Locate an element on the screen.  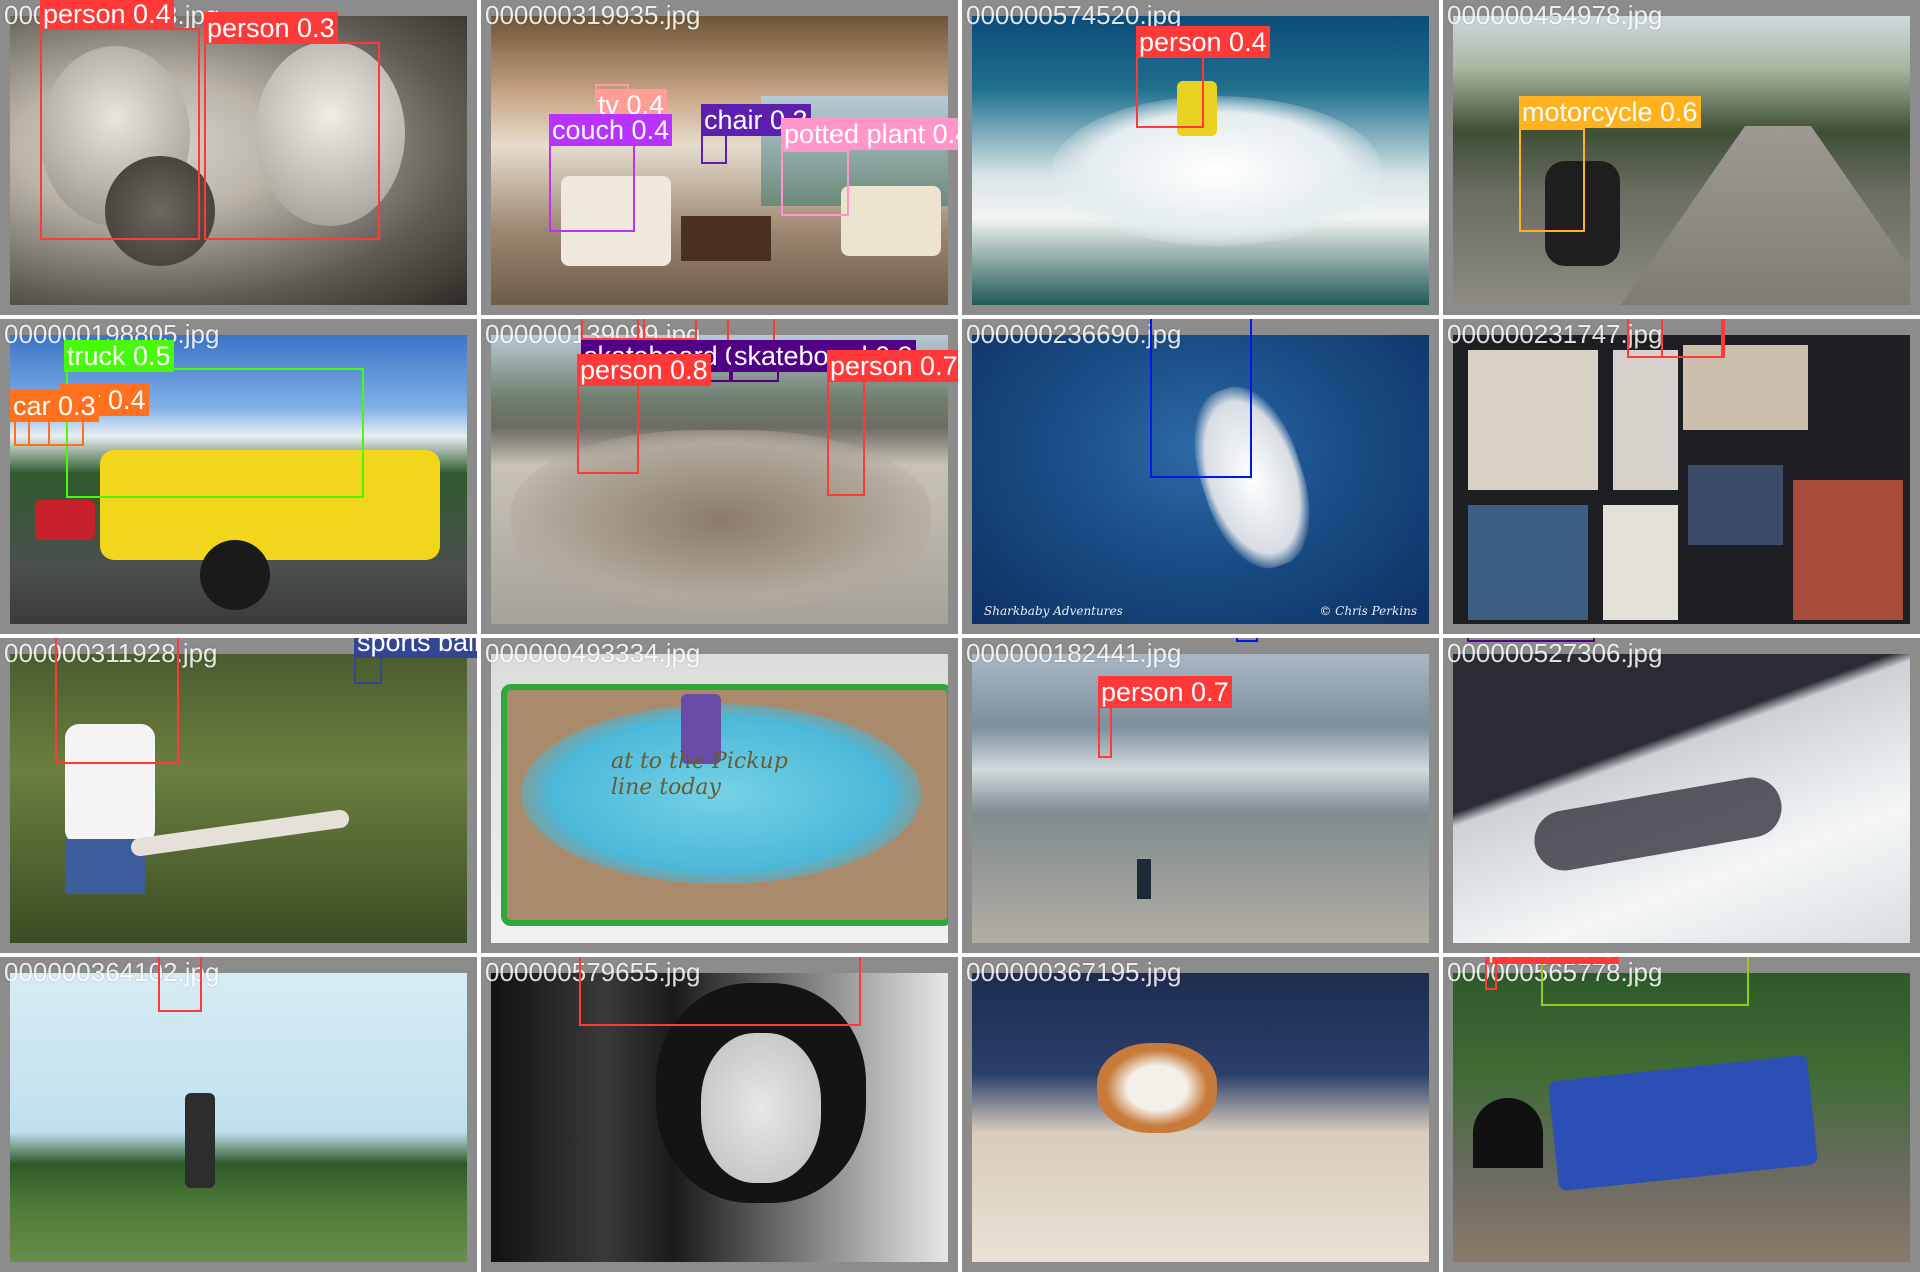
image-tile: 000000579655.jpgperson 0.5 is located at coordinates (719, 1114).